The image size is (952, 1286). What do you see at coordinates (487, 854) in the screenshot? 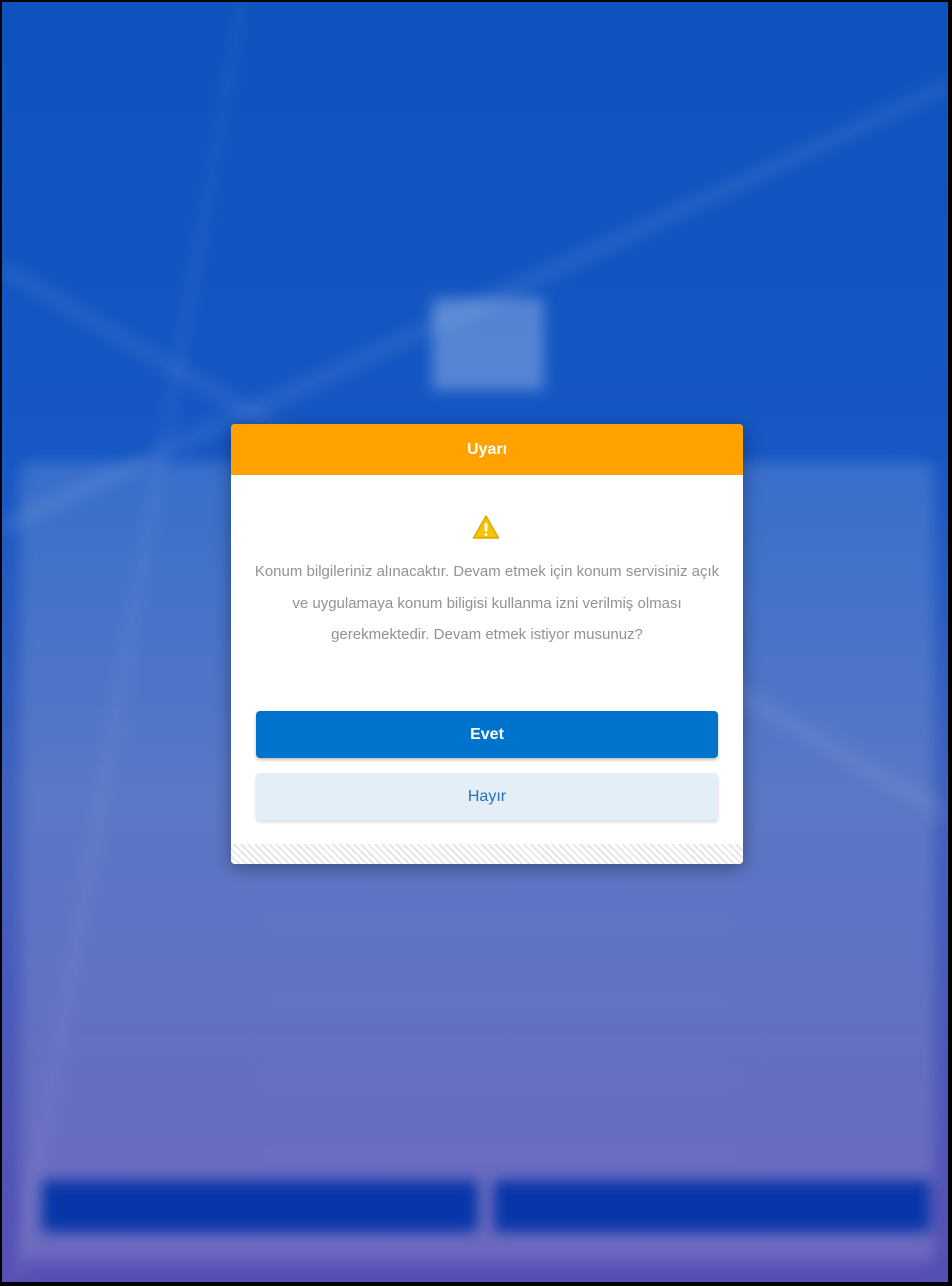
I see `dialog-footer-stripes` at bounding box center [487, 854].